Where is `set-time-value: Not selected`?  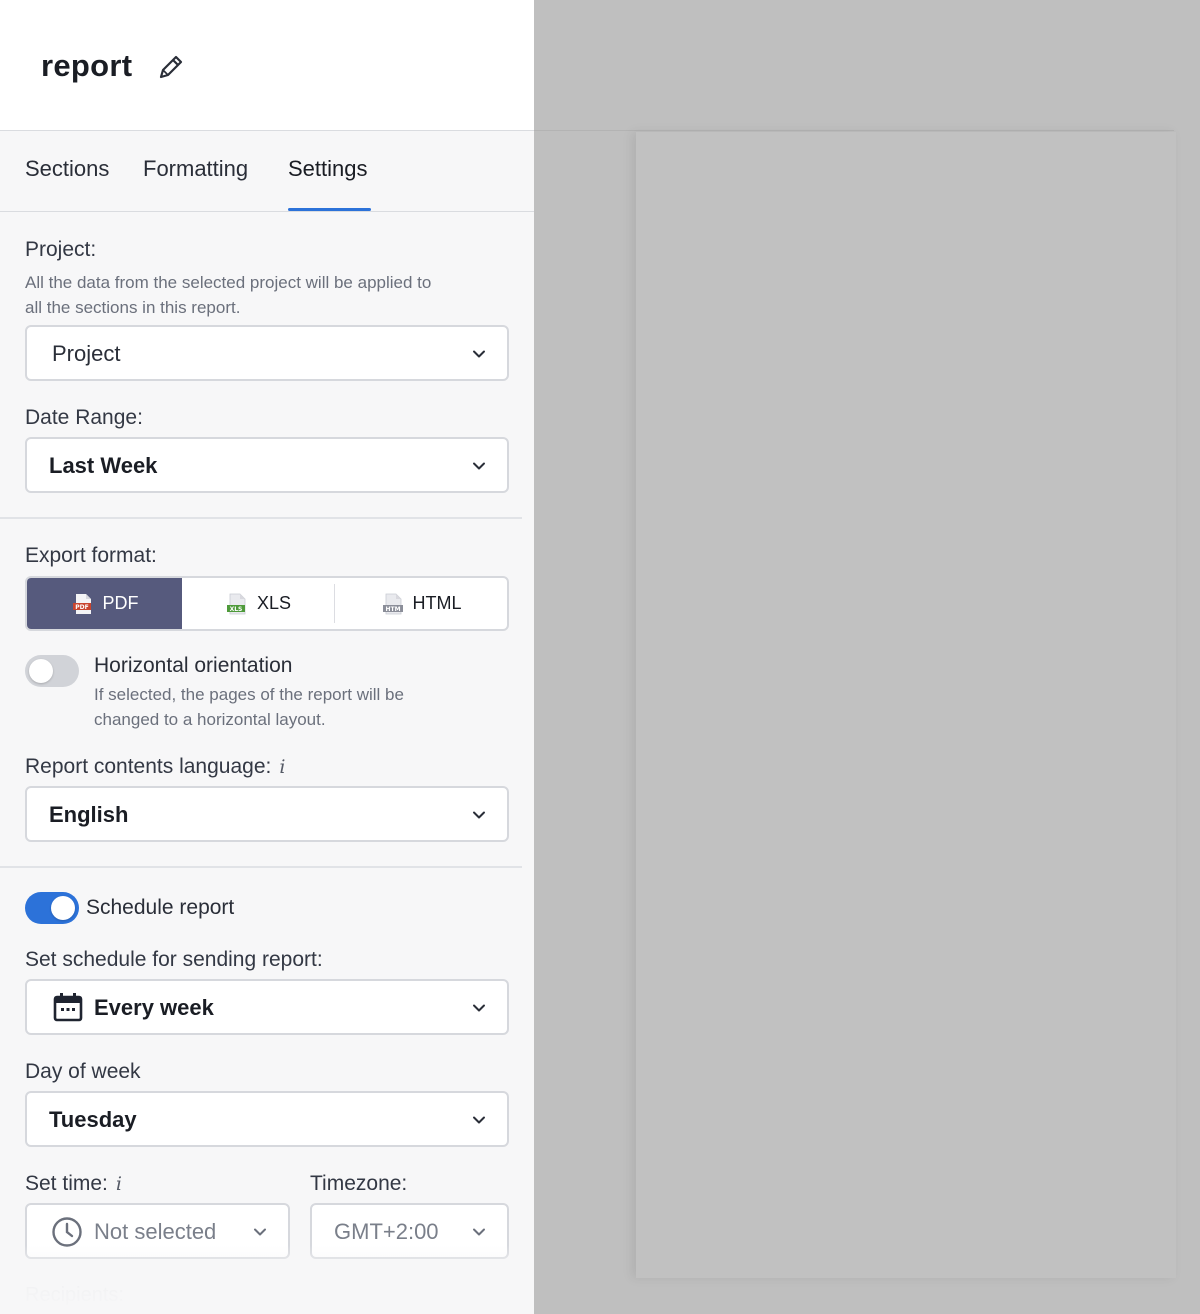 set-time-value: Not selected is located at coordinates (155, 1231).